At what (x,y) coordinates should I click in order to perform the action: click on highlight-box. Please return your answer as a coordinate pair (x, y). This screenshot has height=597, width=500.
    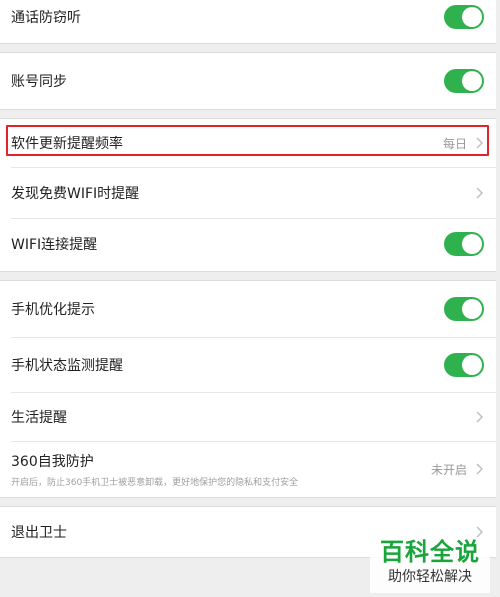
    Looking at the image, I should click on (247, 140).